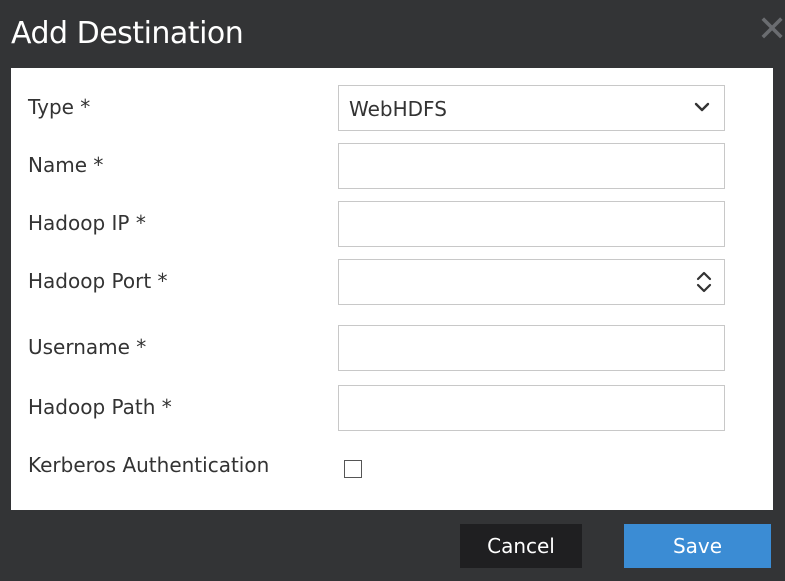  I want to click on spinner-updown-icon, so click(704, 282).